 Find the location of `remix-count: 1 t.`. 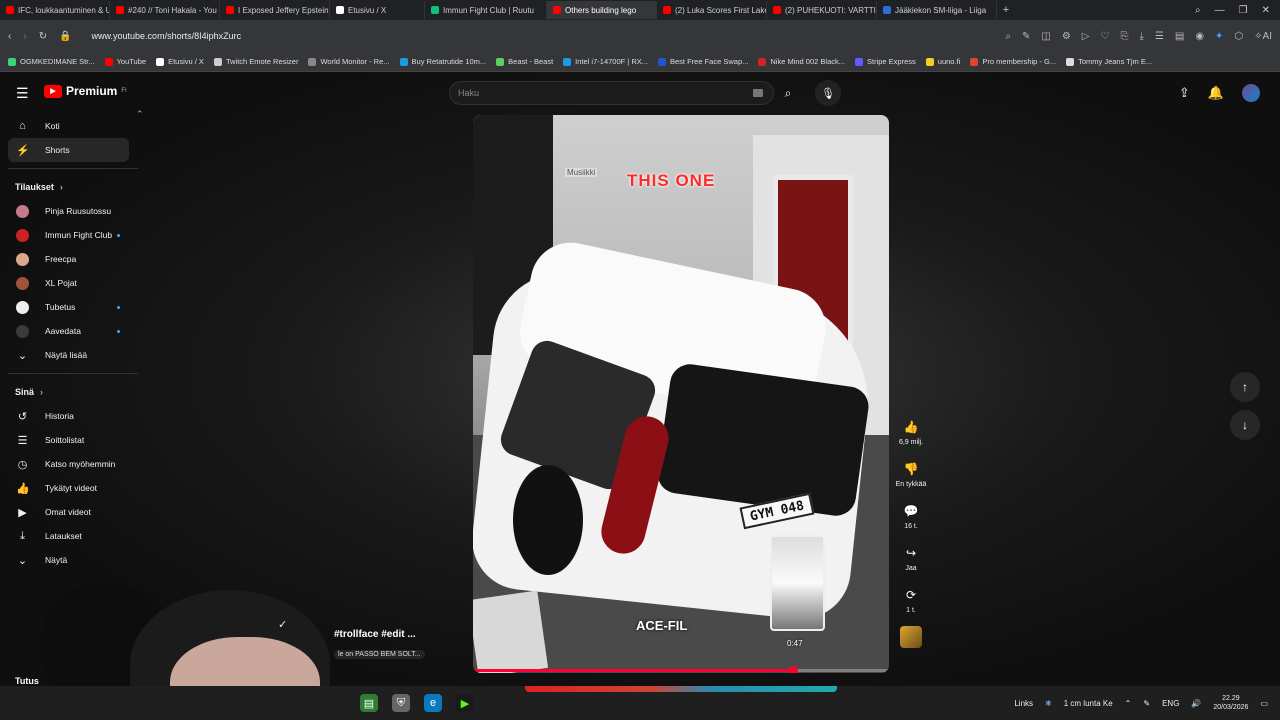

remix-count: 1 t. is located at coordinates (911, 610).